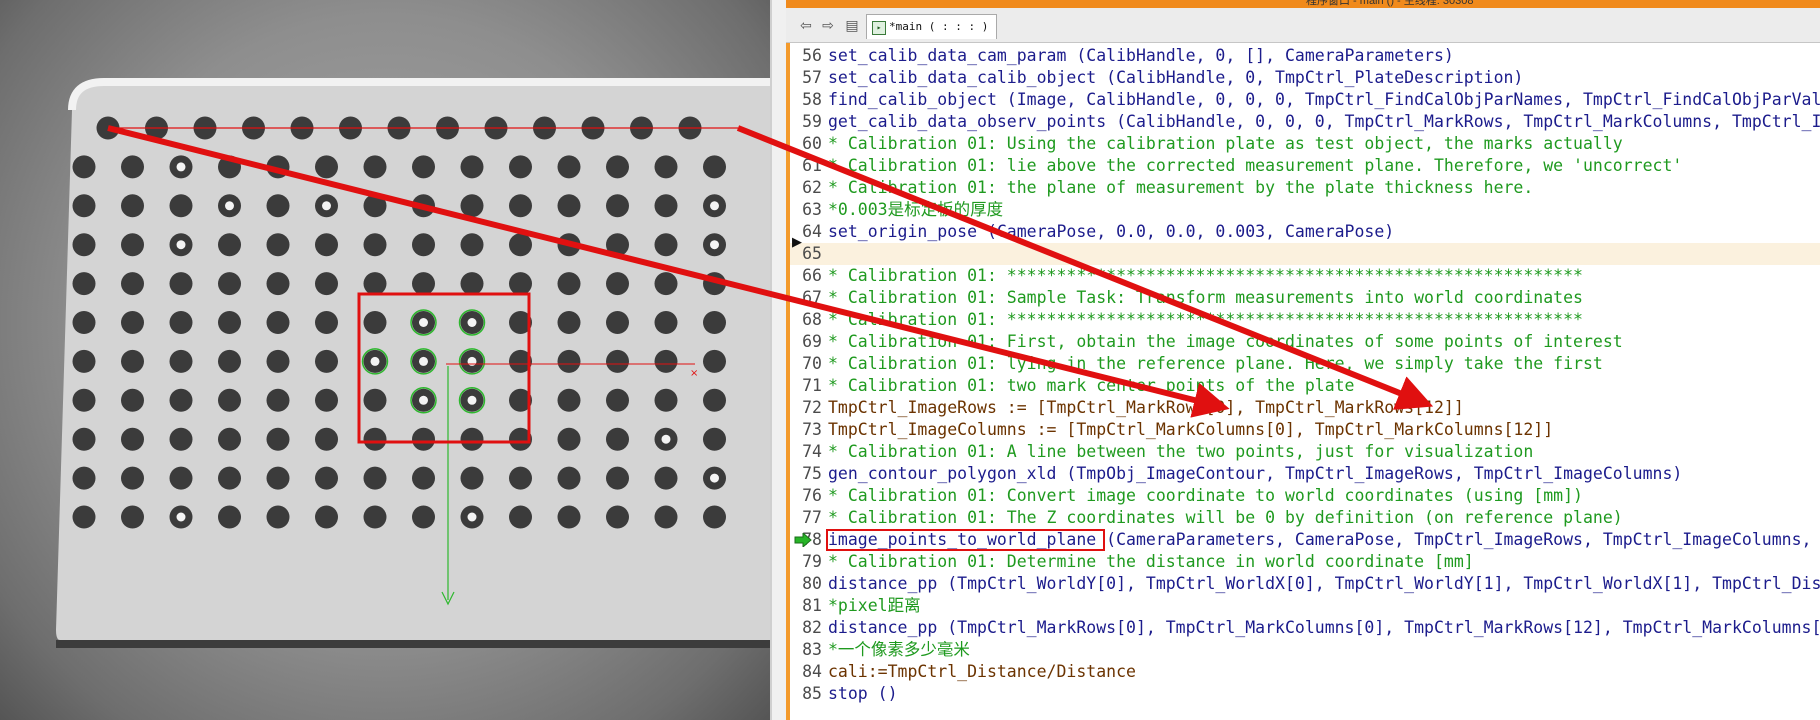 The height and width of the screenshot is (720, 1820). Describe the element at coordinates (874, 605) in the screenshot. I see `code-text: *pixel距离` at that location.